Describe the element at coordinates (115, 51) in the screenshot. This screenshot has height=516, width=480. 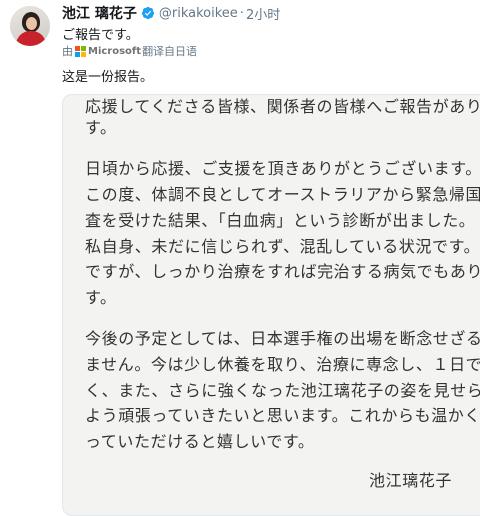
I see `translate-brand: Microsoft` at that location.